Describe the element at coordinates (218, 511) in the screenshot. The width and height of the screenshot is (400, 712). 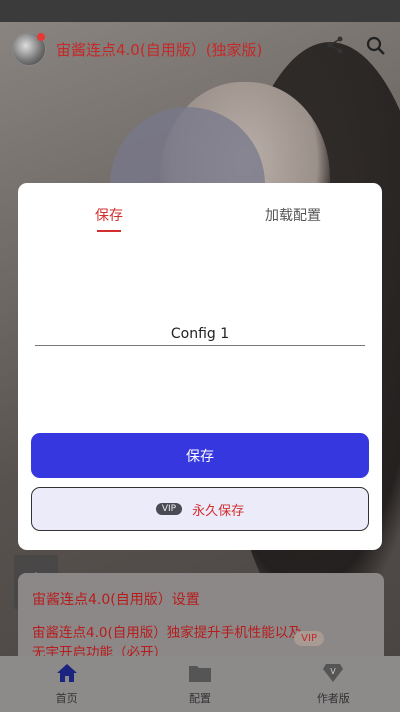
I see `permanent-save-label: 永久保存` at that location.